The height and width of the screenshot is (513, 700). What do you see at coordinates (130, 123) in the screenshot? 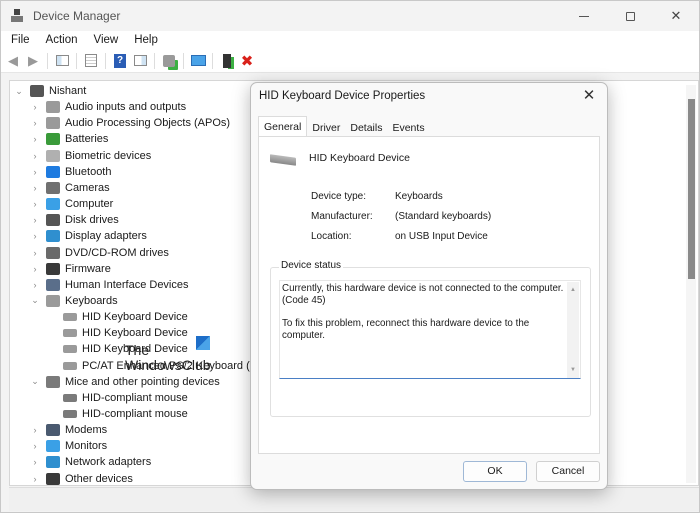
I see `tree-category: › Audio Processing Objects (APOs)` at bounding box center [130, 123].